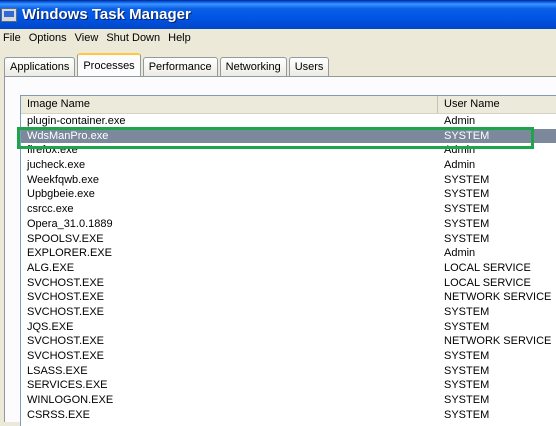 Image resolution: width=556 pixels, height=426 pixels. I want to click on menu-help: Help, so click(180, 38).